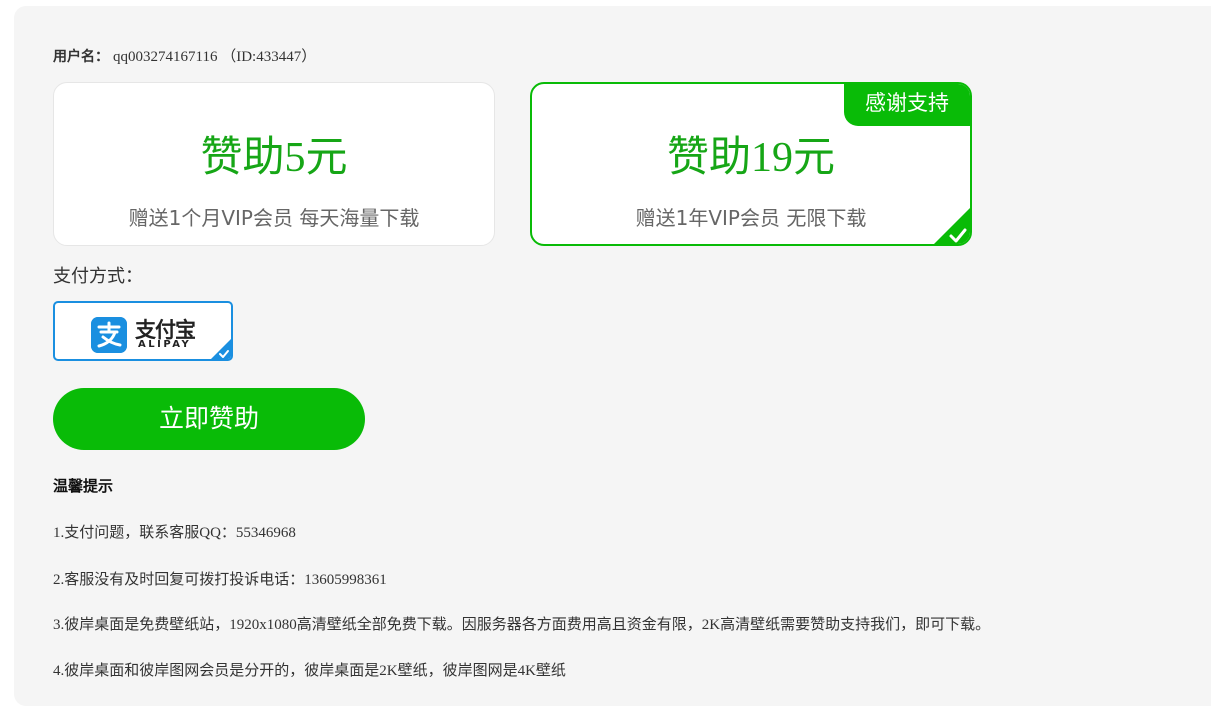  What do you see at coordinates (750, 158) in the screenshot?
I see `plan-title: 赞助19元` at bounding box center [750, 158].